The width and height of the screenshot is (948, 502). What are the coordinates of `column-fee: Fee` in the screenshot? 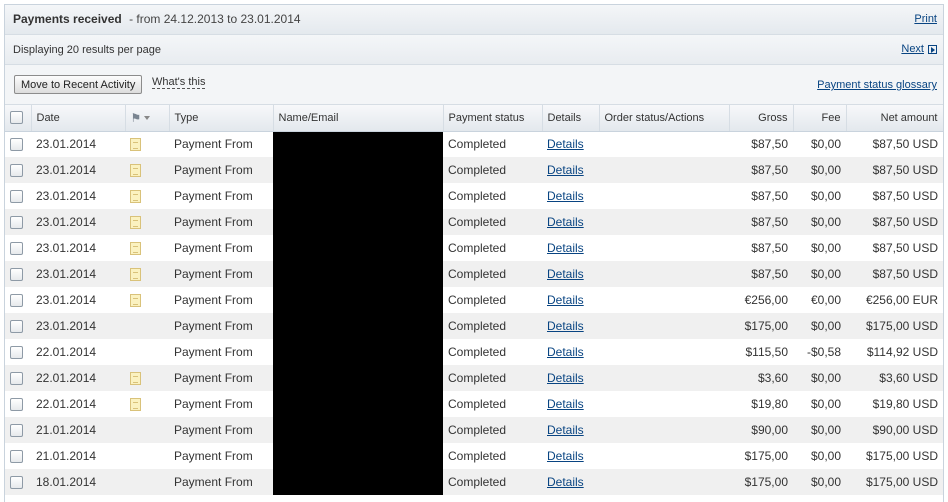 It's located at (820, 118).